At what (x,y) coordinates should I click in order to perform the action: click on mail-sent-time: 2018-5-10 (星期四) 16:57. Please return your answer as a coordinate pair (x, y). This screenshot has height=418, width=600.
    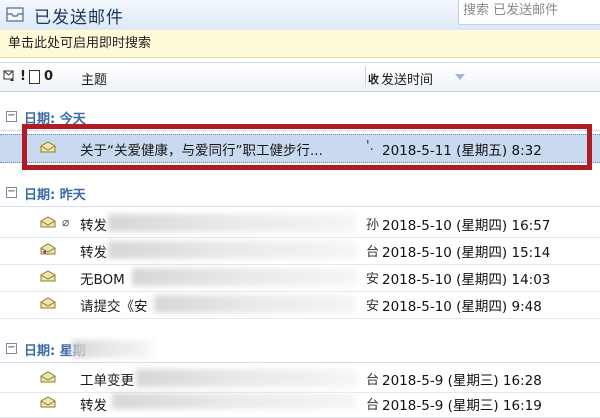
    Looking at the image, I should click on (466, 226).